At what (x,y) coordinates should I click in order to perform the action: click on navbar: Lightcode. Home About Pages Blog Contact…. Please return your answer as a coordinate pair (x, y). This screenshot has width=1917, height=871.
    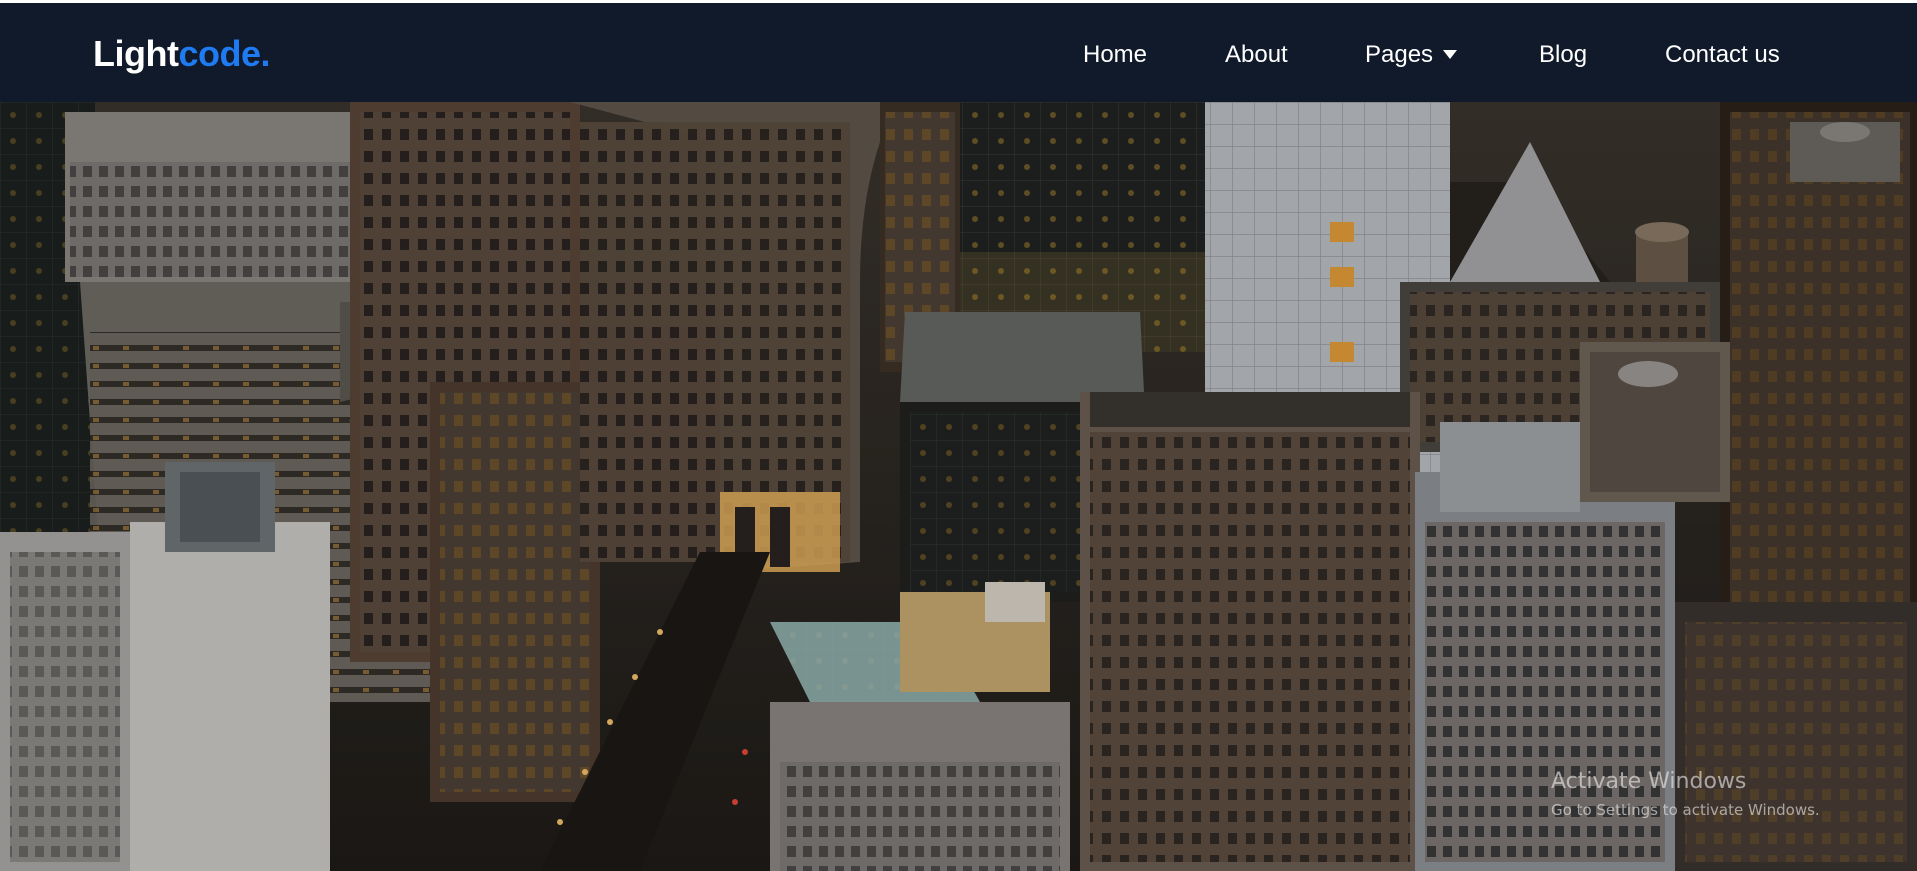
    Looking at the image, I should click on (958, 52).